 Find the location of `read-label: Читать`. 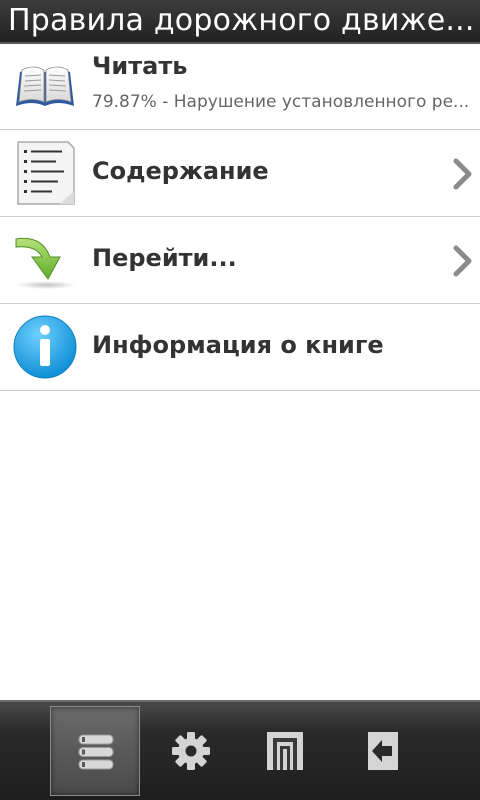

read-label: Читать is located at coordinates (140, 66).